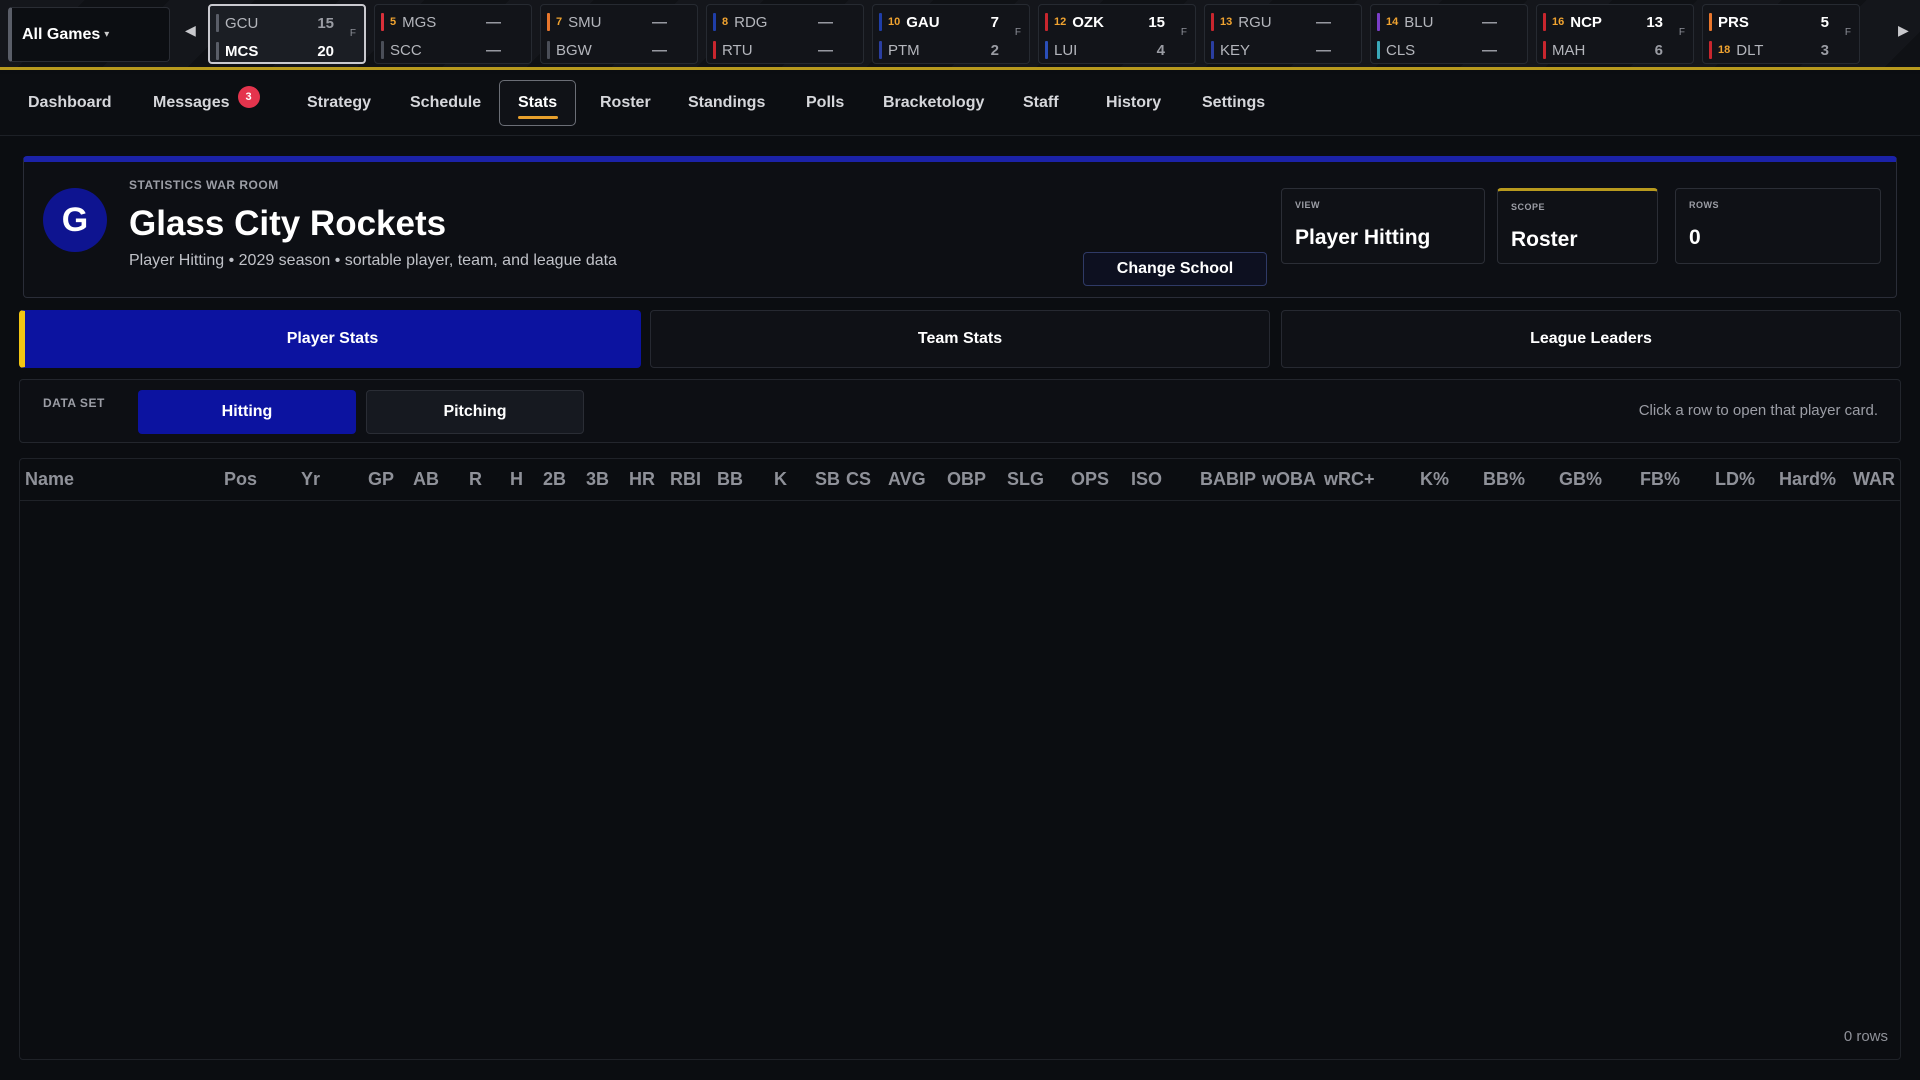  I want to click on game-card: GCU 15 MCS 20 F, so click(287, 34).